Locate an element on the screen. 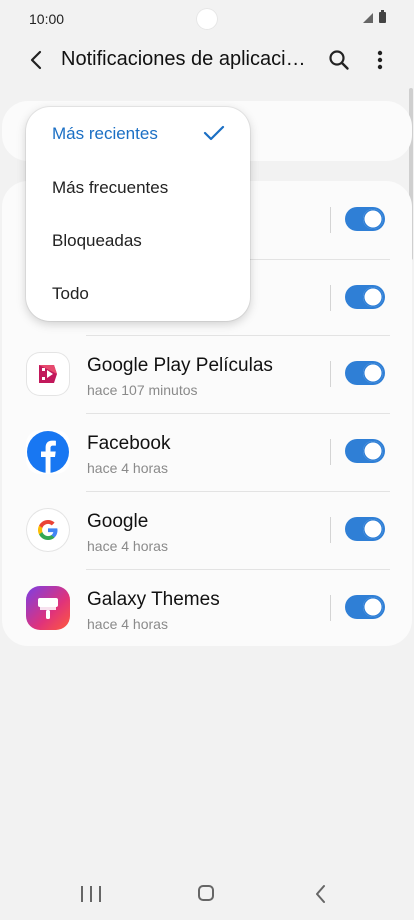  home-button is located at coordinates (206, 893).